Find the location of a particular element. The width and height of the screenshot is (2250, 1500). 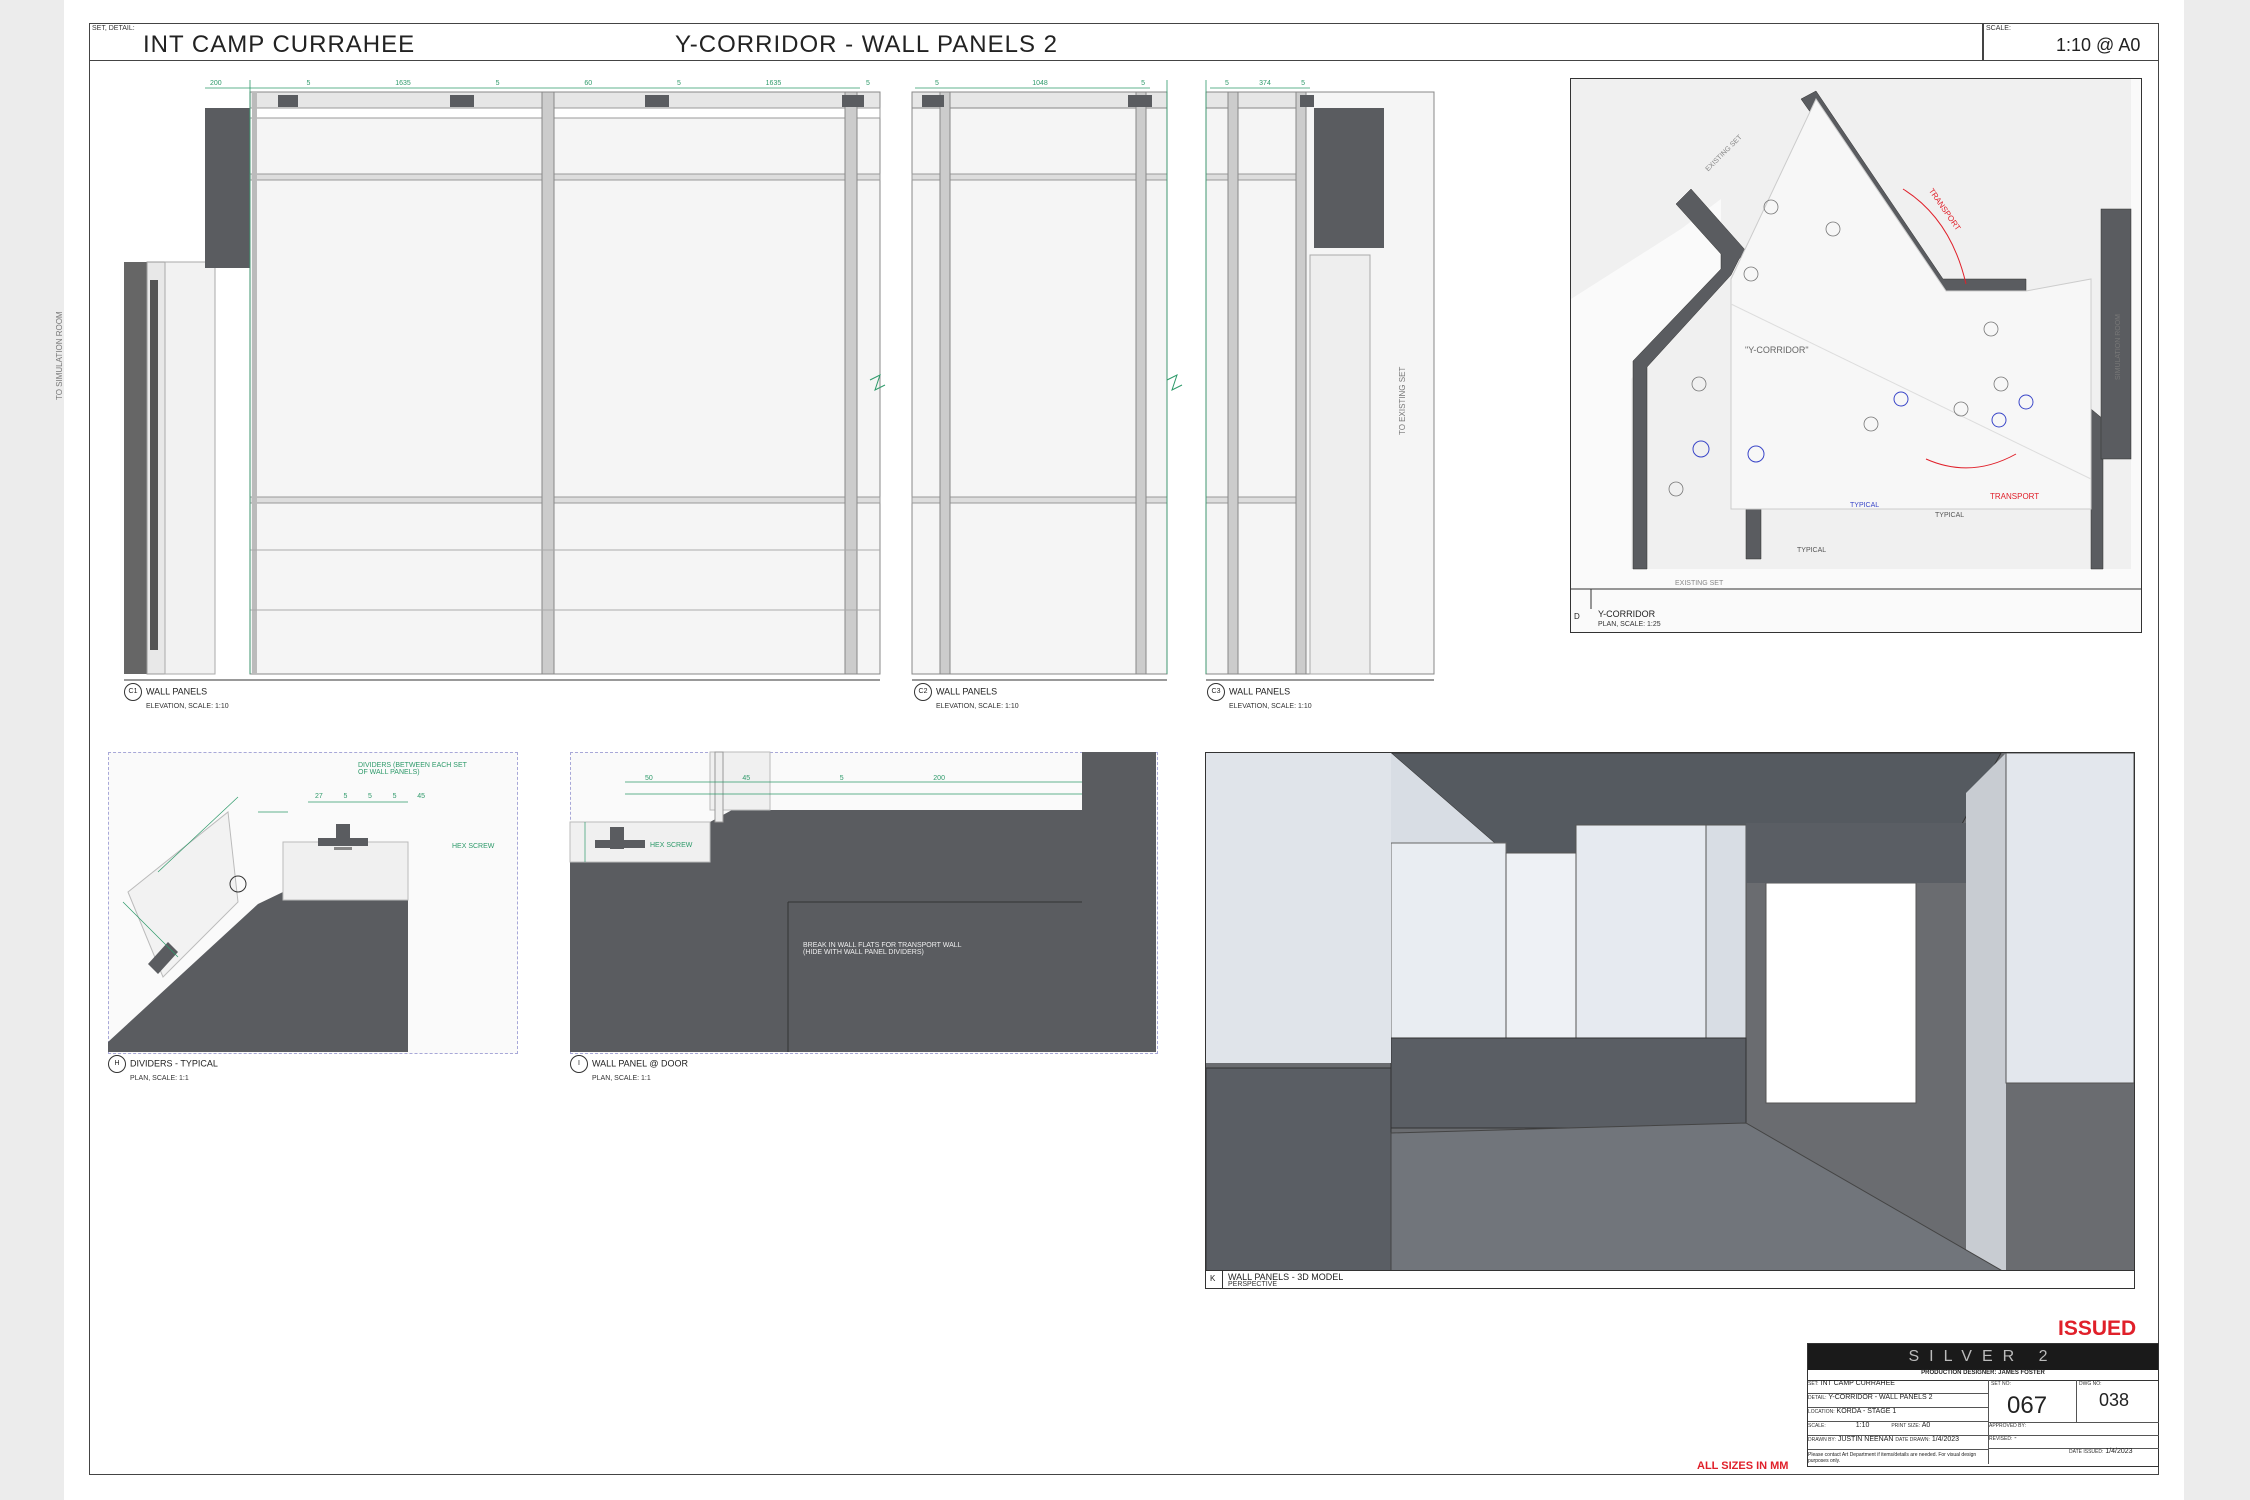

view-title-c1: C1 WALL PANELS ELEVATION, SCALE: 1:10 is located at coordinates (176, 697).